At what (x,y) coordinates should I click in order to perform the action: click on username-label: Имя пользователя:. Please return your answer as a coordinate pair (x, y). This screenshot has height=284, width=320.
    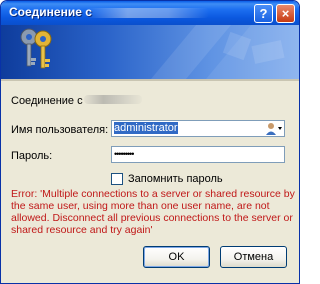
    Looking at the image, I should click on (60, 130).